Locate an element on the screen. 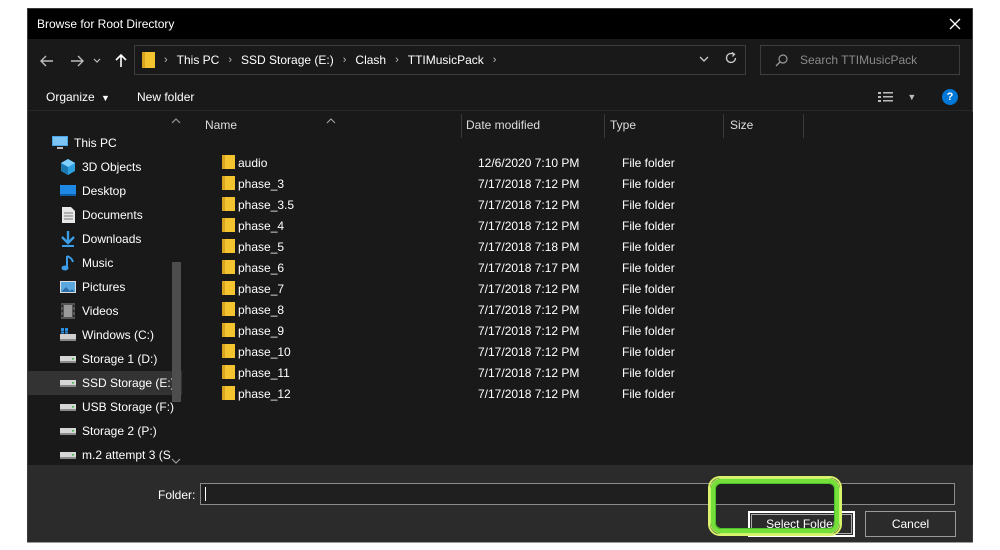  sidebar-item-label: Storage 2 (P:) is located at coordinates (119, 431).